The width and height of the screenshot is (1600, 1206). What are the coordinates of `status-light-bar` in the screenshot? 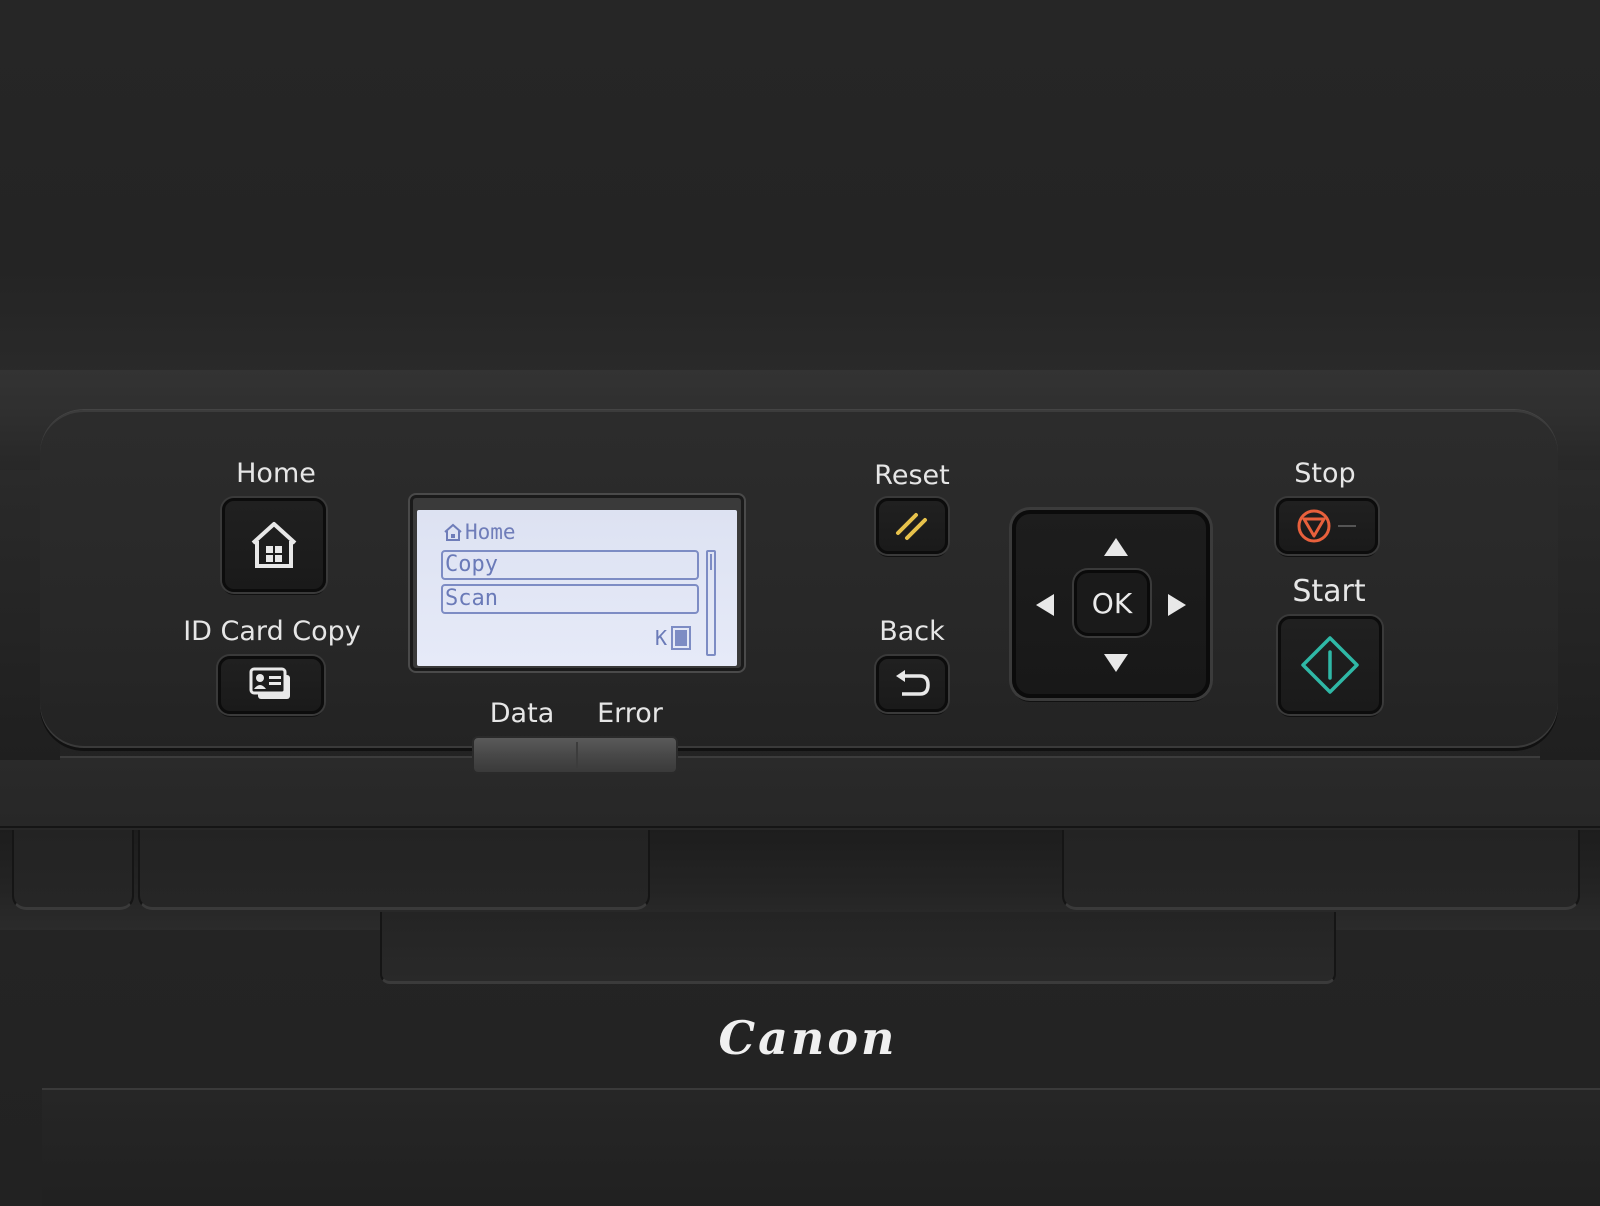 It's located at (575, 755).